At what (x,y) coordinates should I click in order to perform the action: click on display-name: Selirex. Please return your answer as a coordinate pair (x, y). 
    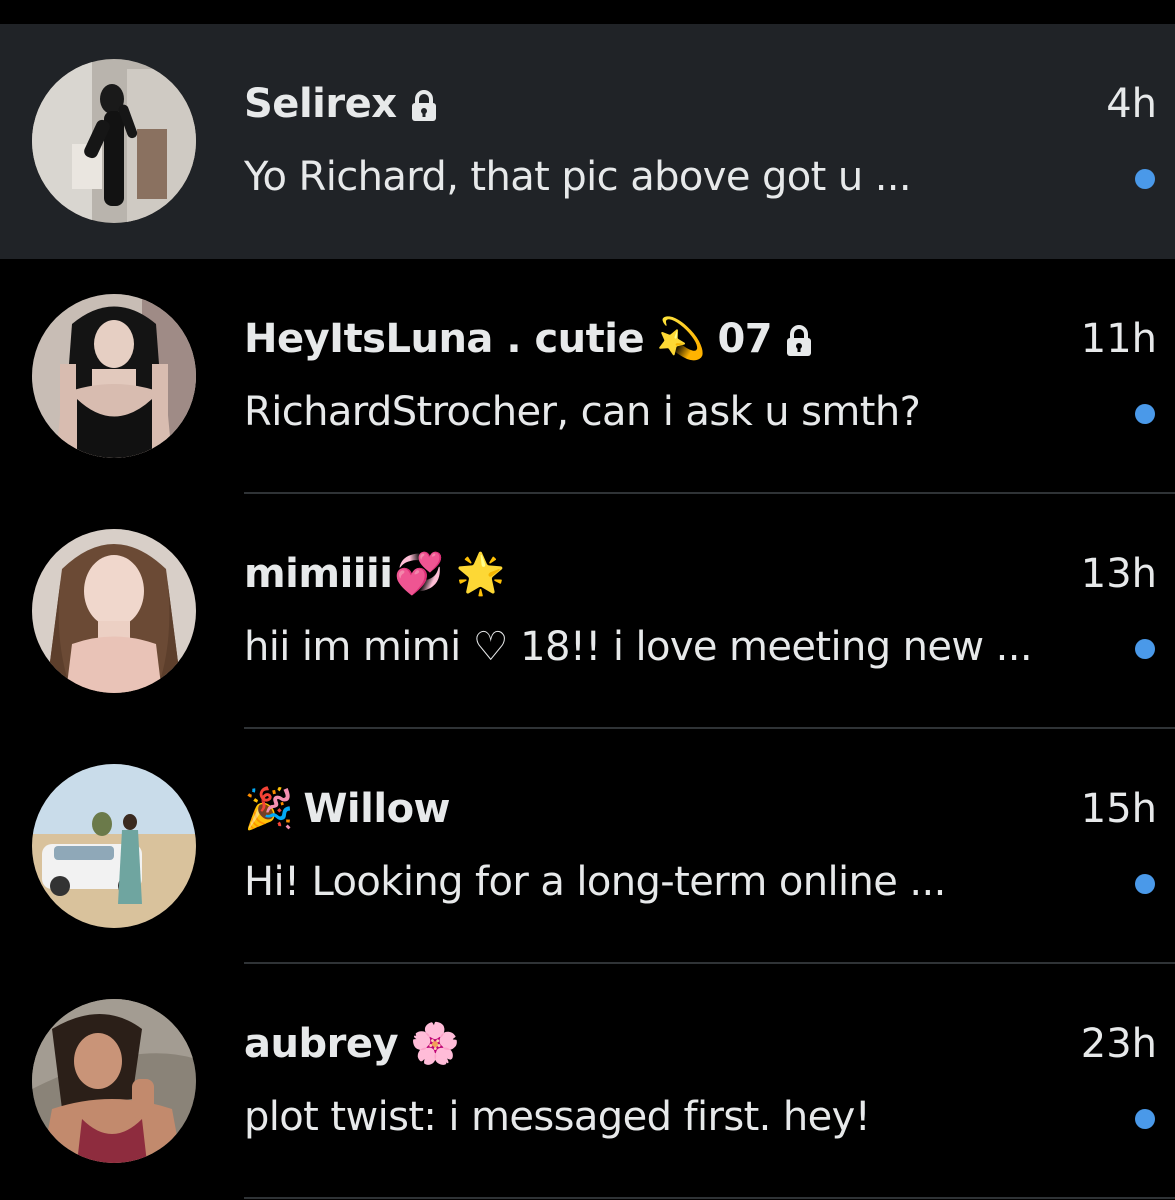
    Looking at the image, I should click on (320, 104).